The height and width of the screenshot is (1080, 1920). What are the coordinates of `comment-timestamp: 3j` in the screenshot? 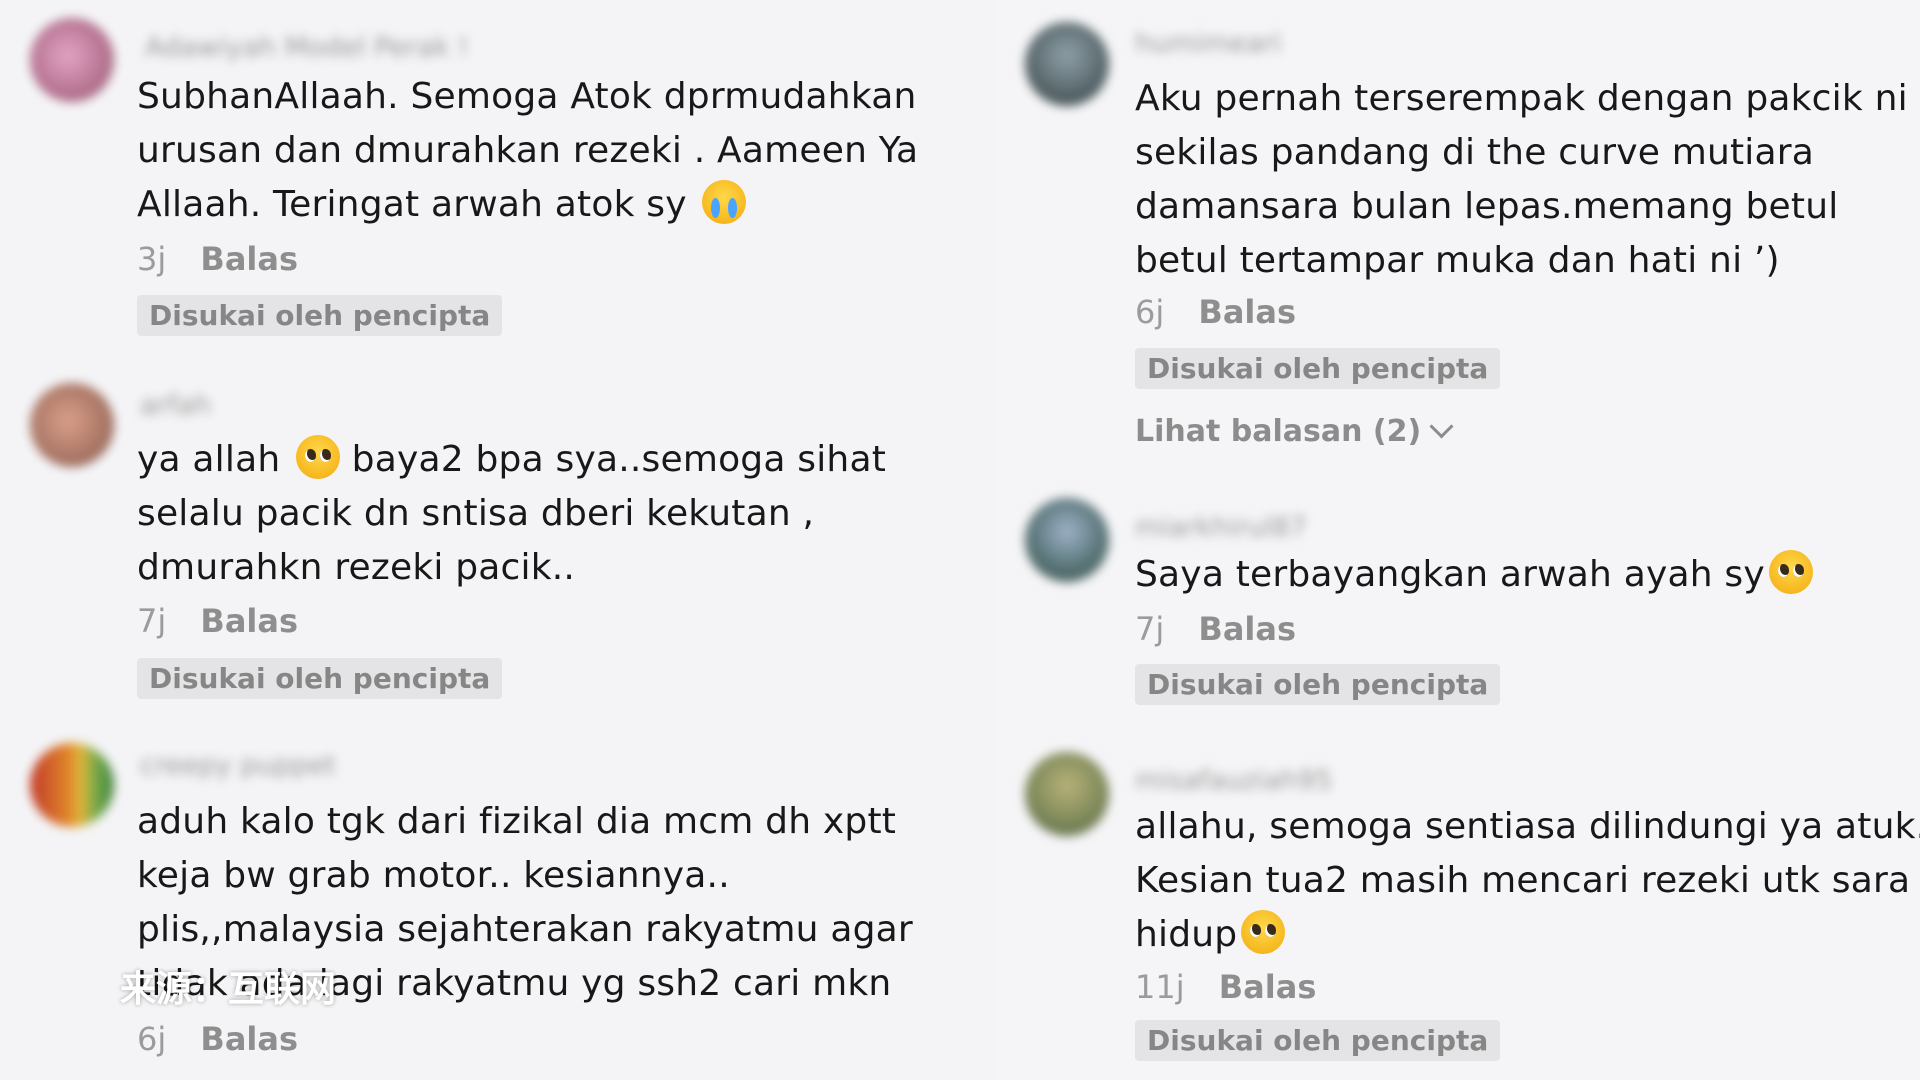 It's located at (152, 259).